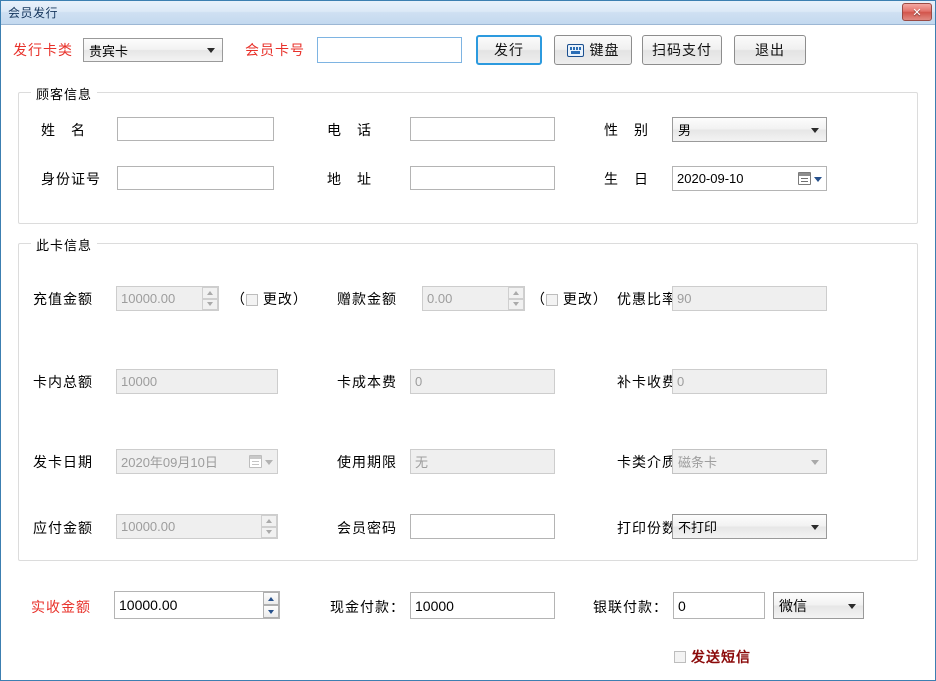 The height and width of the screenshot is (681, 936). I want to click on keyboard-button: 键盘, so click(593, 50).